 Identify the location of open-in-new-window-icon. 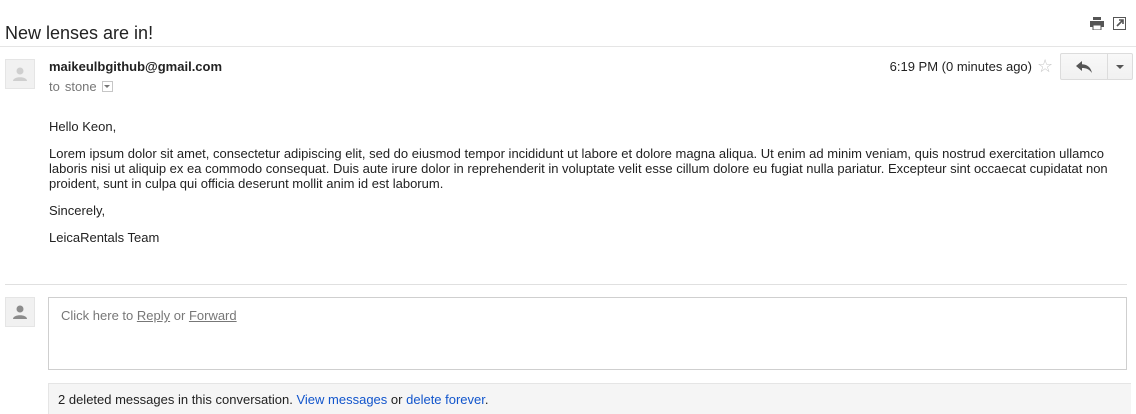
(1119, 23).